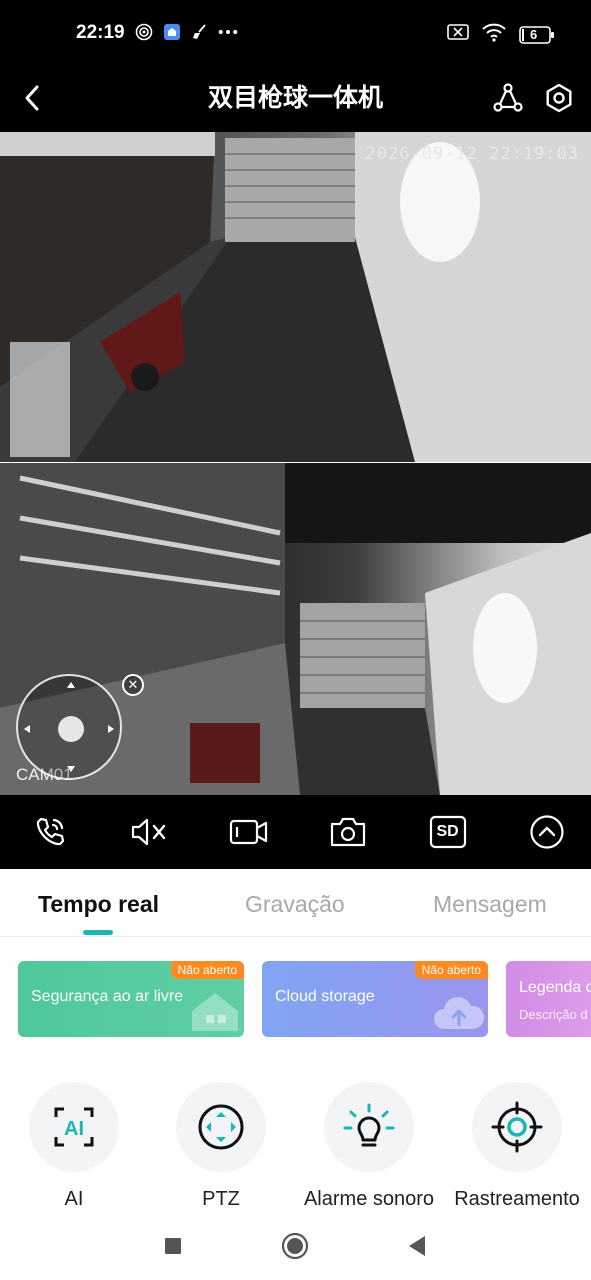 The width and height of the screenshot is (591, 1280). Describe the element at coordinates (295, 832) in the screenshot. I see `playback-control-bar: SD` at that location.